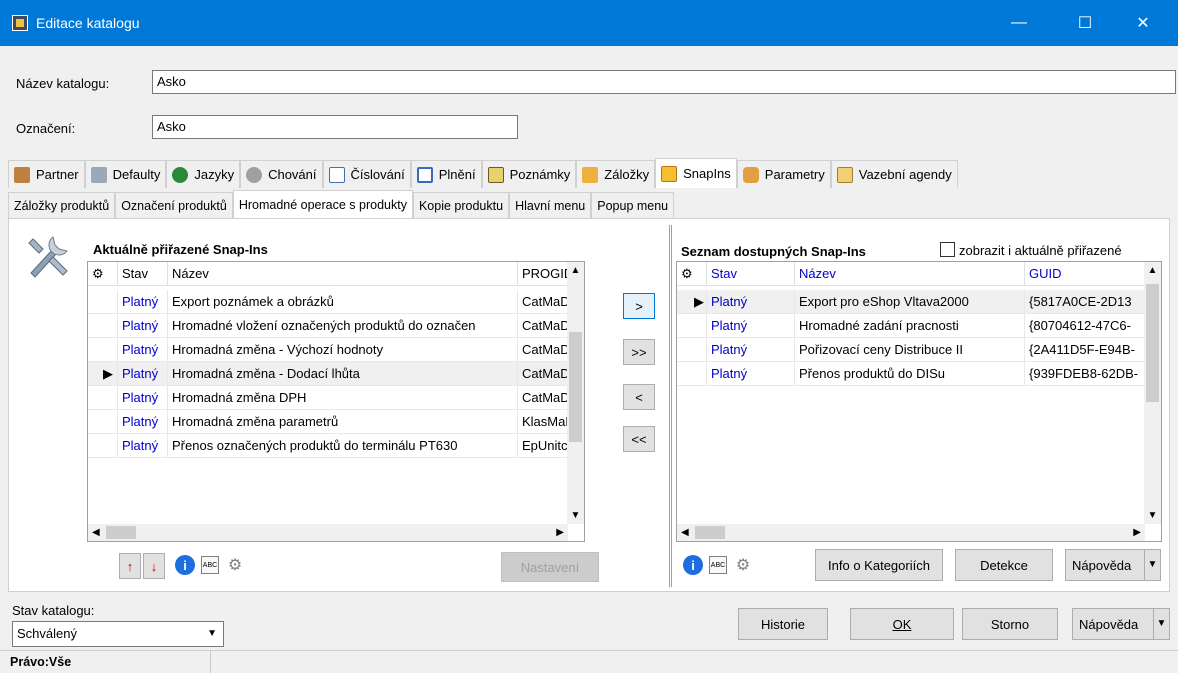 The image size is (1178, 673). Describe the element at coordinates (1085, 23) in the screenshot. I see `maximize-button: ☐` at that location.